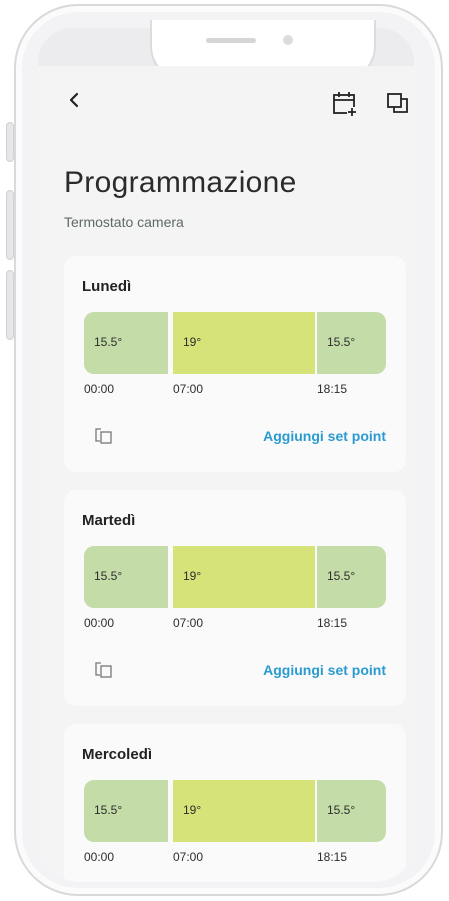  I want to click on page-subtitle: Termostato camera, so click(124, 222).